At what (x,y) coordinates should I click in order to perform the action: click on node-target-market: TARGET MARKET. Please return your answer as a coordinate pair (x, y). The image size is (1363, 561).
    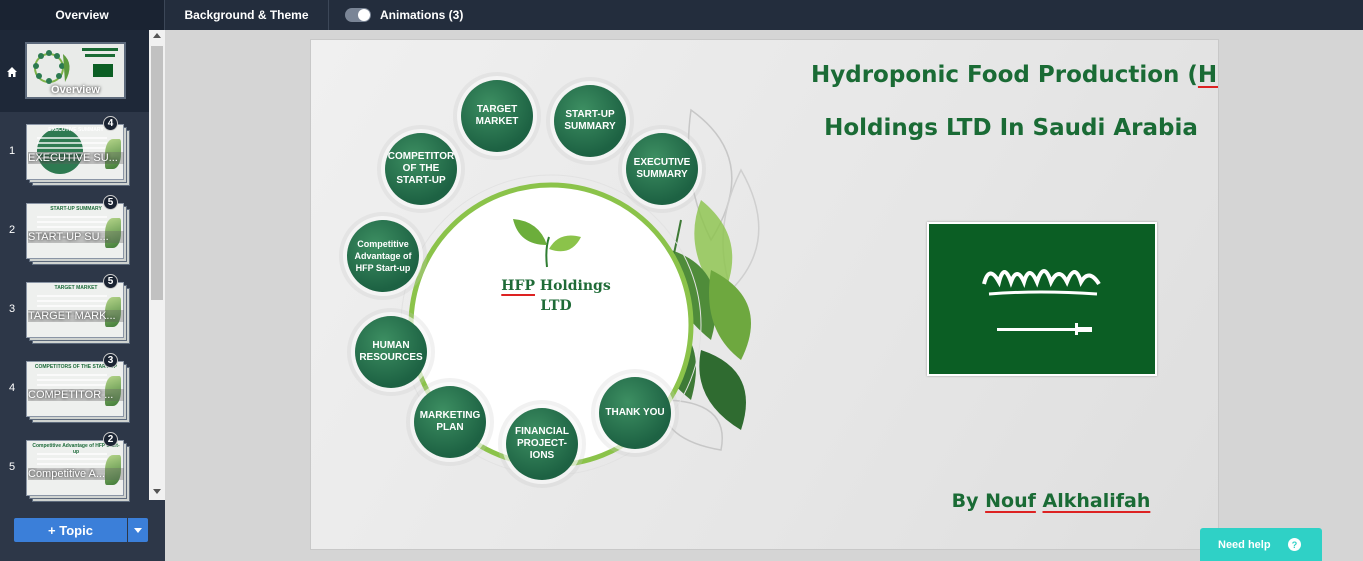
    Looking at the image, I should click on (497, 116).